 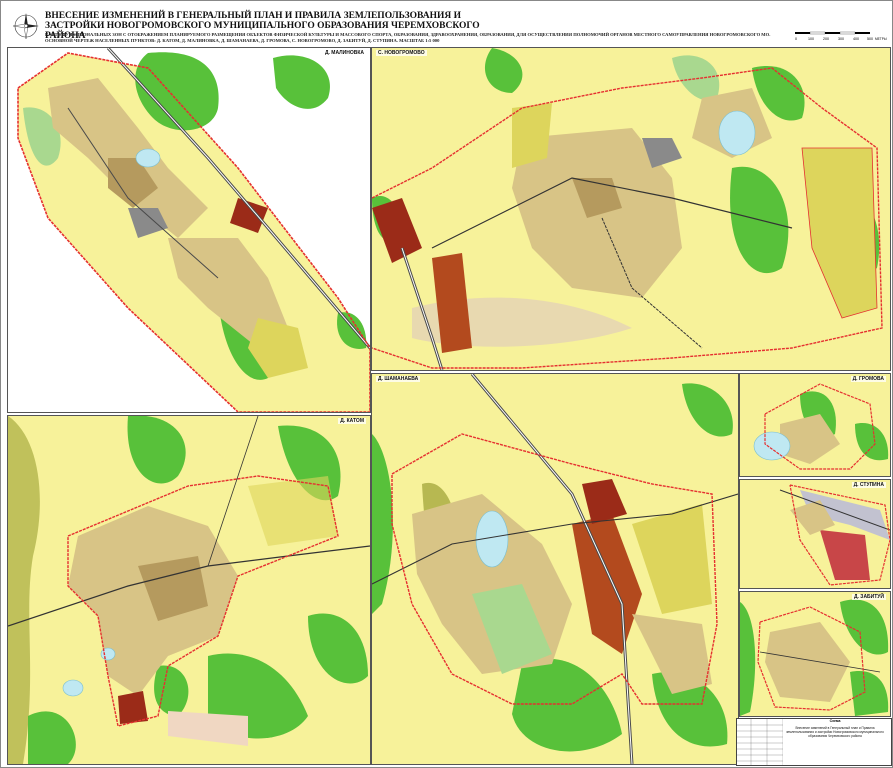 I want to click on map-zabituy, so click(x=815, y=654).